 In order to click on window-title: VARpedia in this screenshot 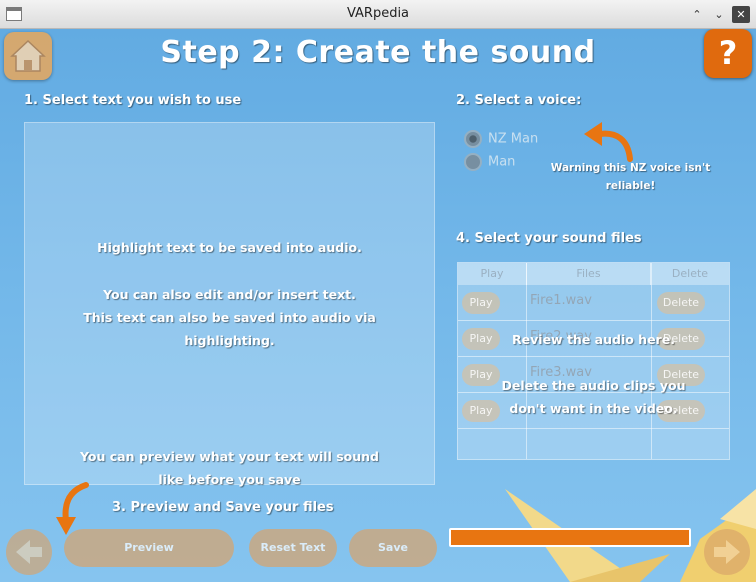, I will do `click(378, 13)`.